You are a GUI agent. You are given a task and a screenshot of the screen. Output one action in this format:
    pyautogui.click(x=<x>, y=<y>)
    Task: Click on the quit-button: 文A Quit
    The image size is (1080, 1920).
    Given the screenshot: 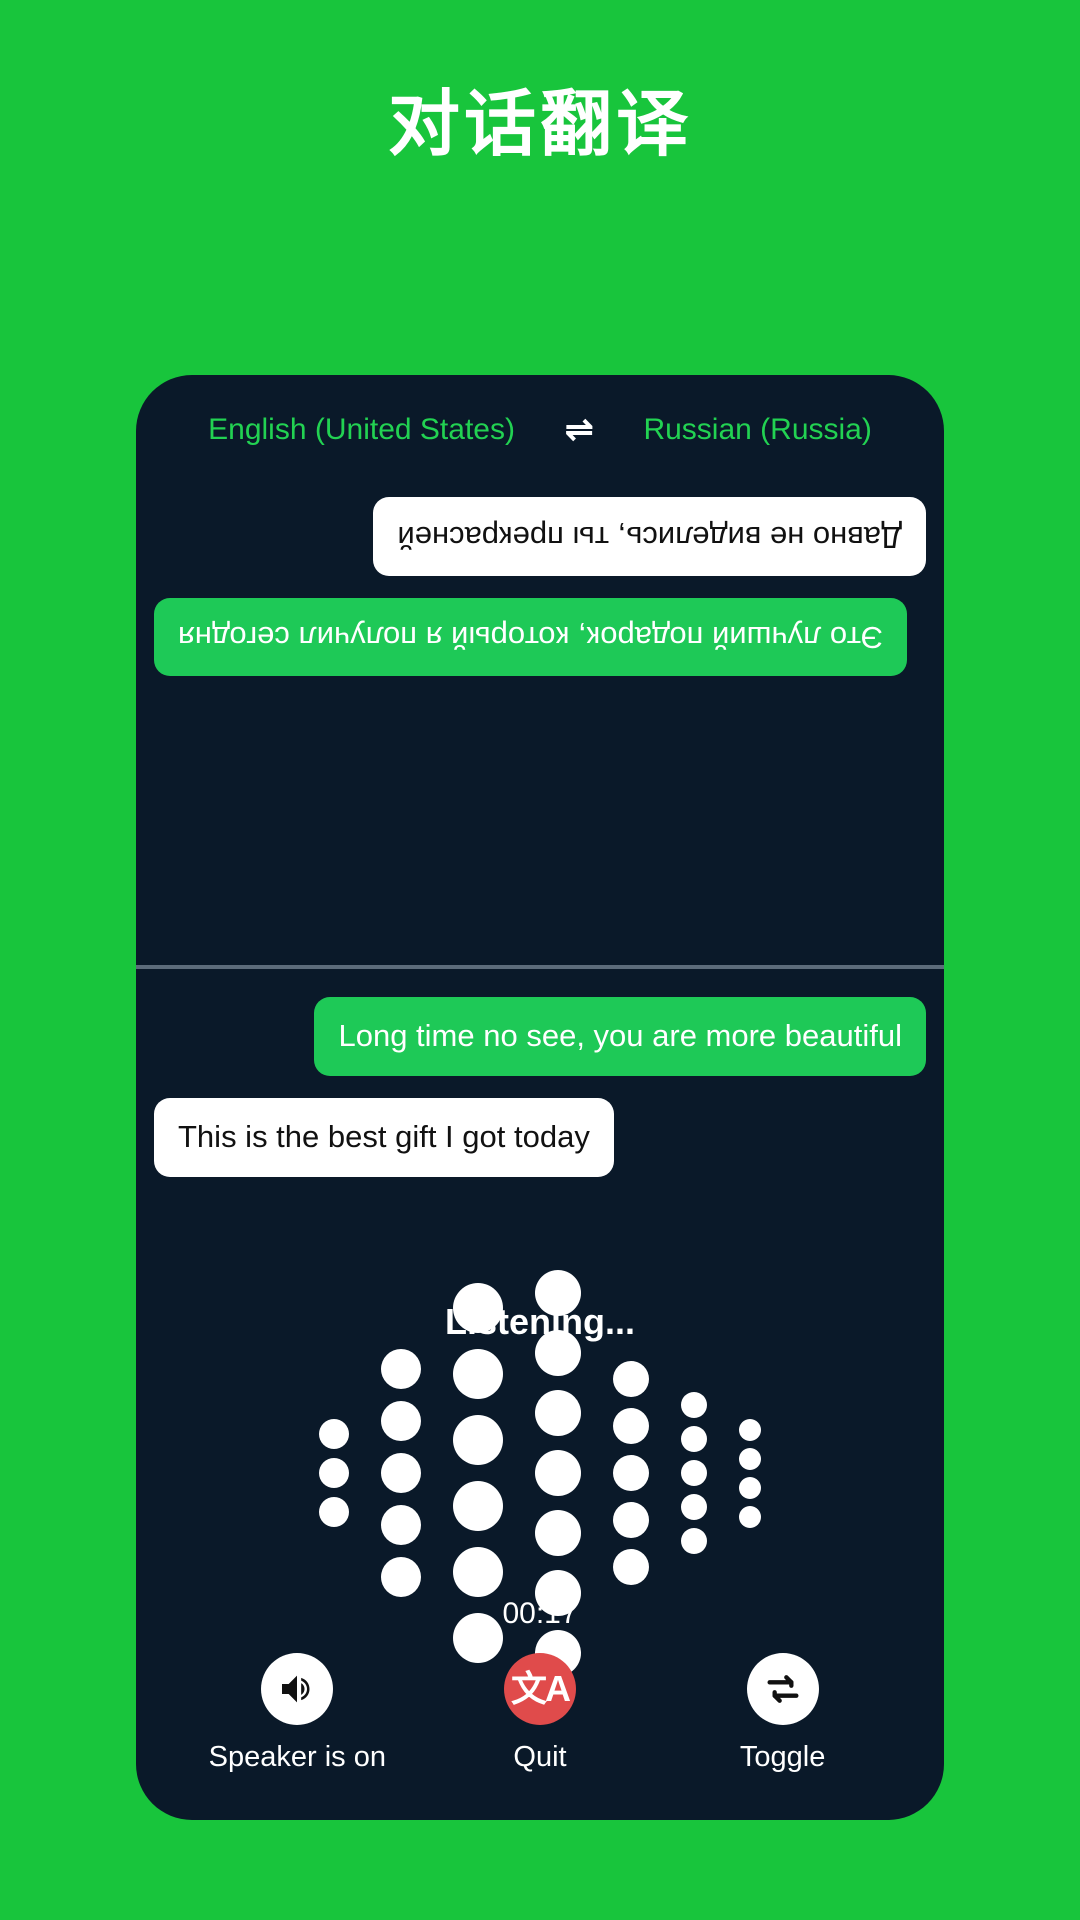 What is the action you would take?
    pyautogui.click(x=540, y=1713)
    